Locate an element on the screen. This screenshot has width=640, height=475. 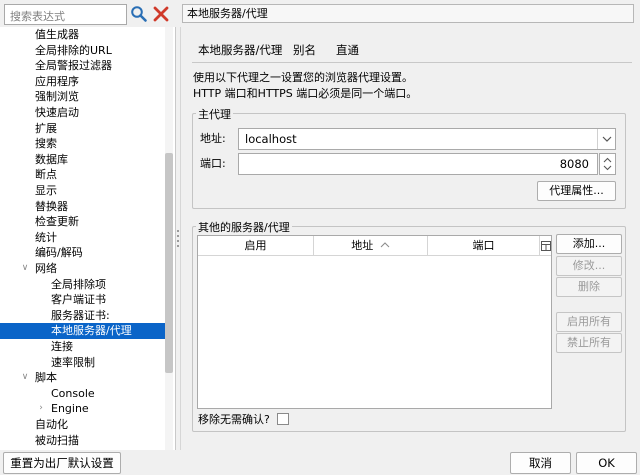
chevron-down-icon is located at coordinates (606, 139).